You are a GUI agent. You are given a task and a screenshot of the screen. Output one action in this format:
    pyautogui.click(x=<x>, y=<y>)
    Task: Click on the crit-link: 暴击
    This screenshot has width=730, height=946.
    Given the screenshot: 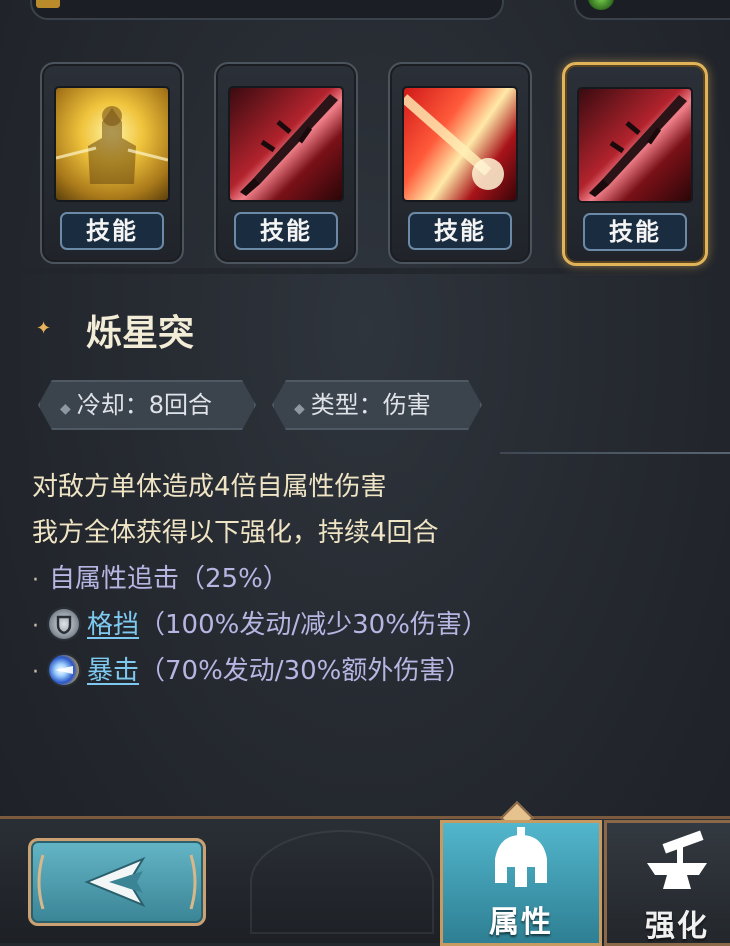 What is the action you would take?
    pyautogui.click(x=113, y=671)
    